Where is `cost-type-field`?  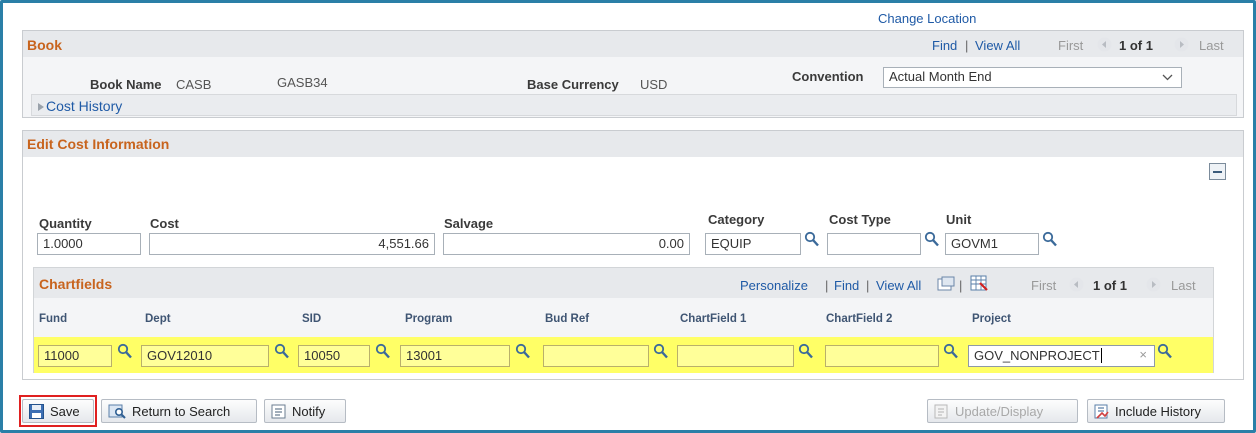
cost-type-field is located at coordinates (874, 244).